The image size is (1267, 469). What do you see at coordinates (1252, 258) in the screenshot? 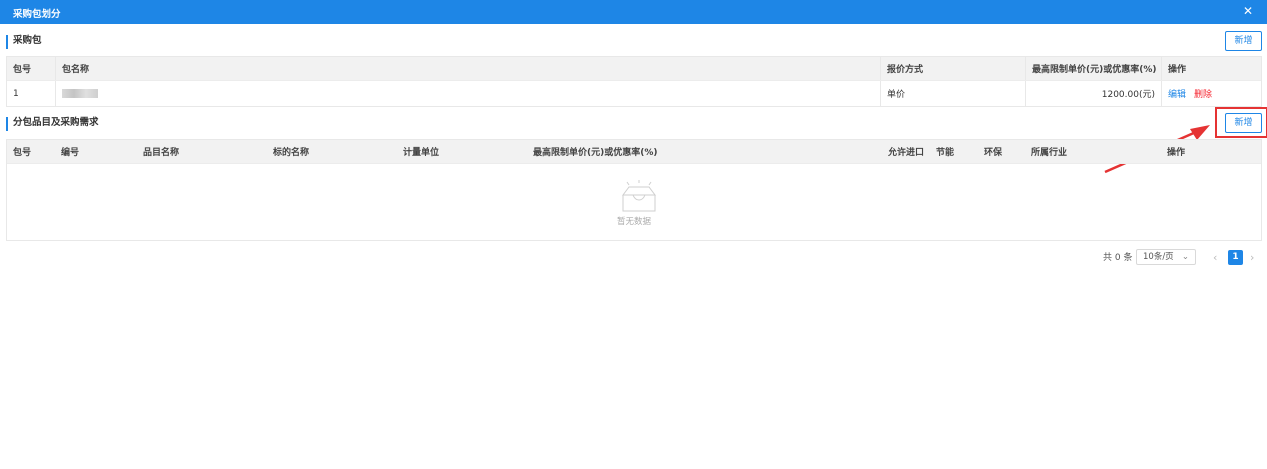
I see `next-page-icon: ›` at bounding box center [1252, 258].